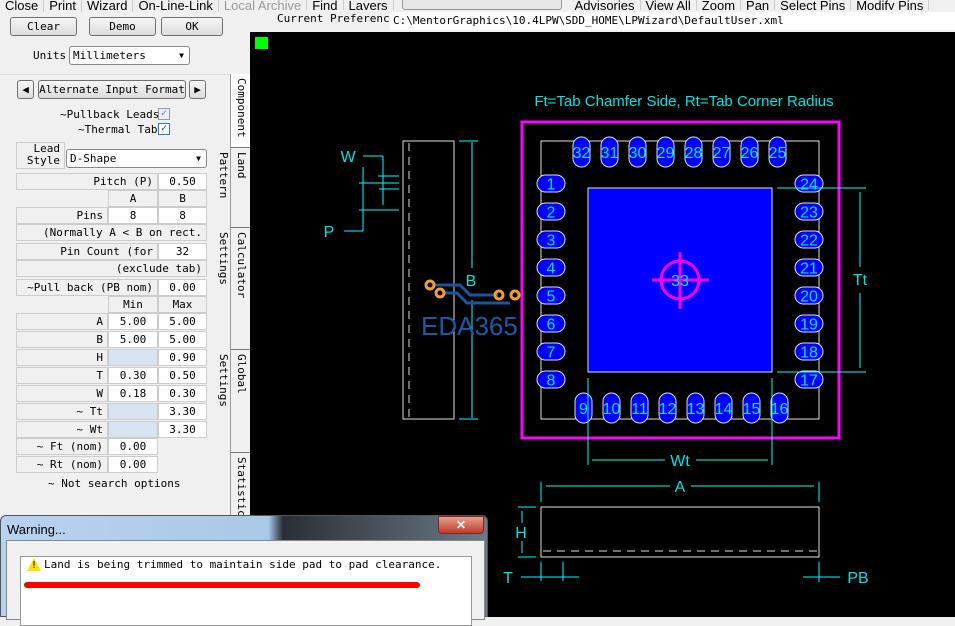  What do you see at coordinates (182, 181) in the screenshot?
I see `pitch-input: 0.50` at bounding box center [182, 181].